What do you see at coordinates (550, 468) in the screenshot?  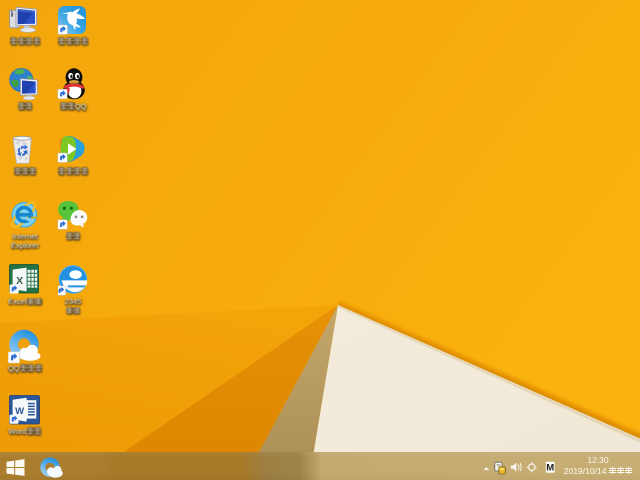 I see `svg-text: M` at bounding box center [550, 468].